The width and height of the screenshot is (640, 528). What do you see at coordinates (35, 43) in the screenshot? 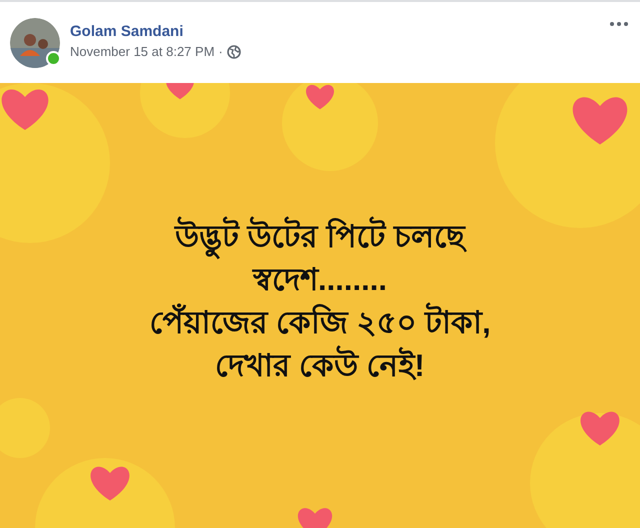
I see `avatar` at bounding box center [35, 43].